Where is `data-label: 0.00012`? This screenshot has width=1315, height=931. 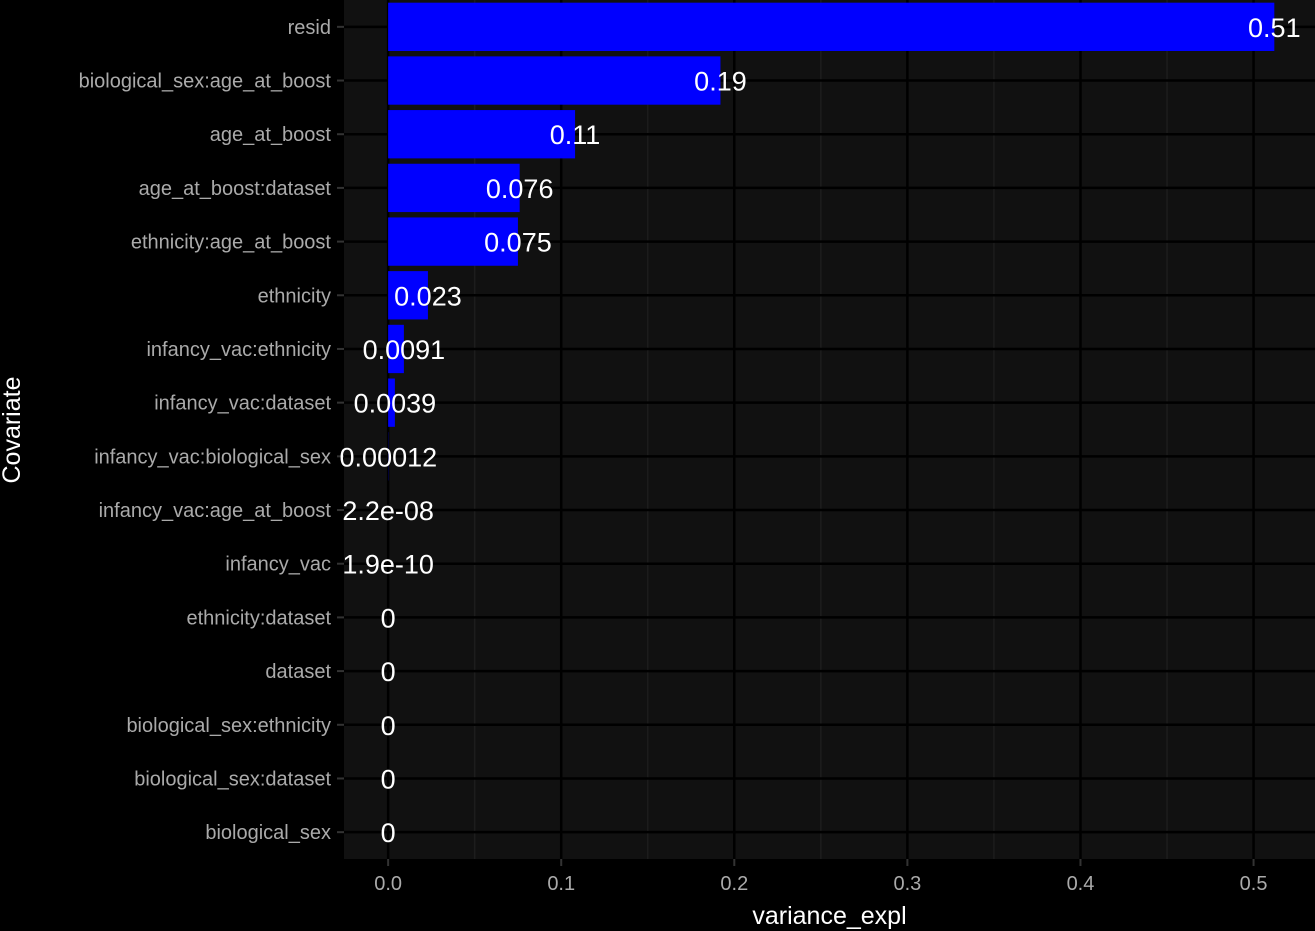
data-label: 0.00012 is located at coordinates (389, 457).